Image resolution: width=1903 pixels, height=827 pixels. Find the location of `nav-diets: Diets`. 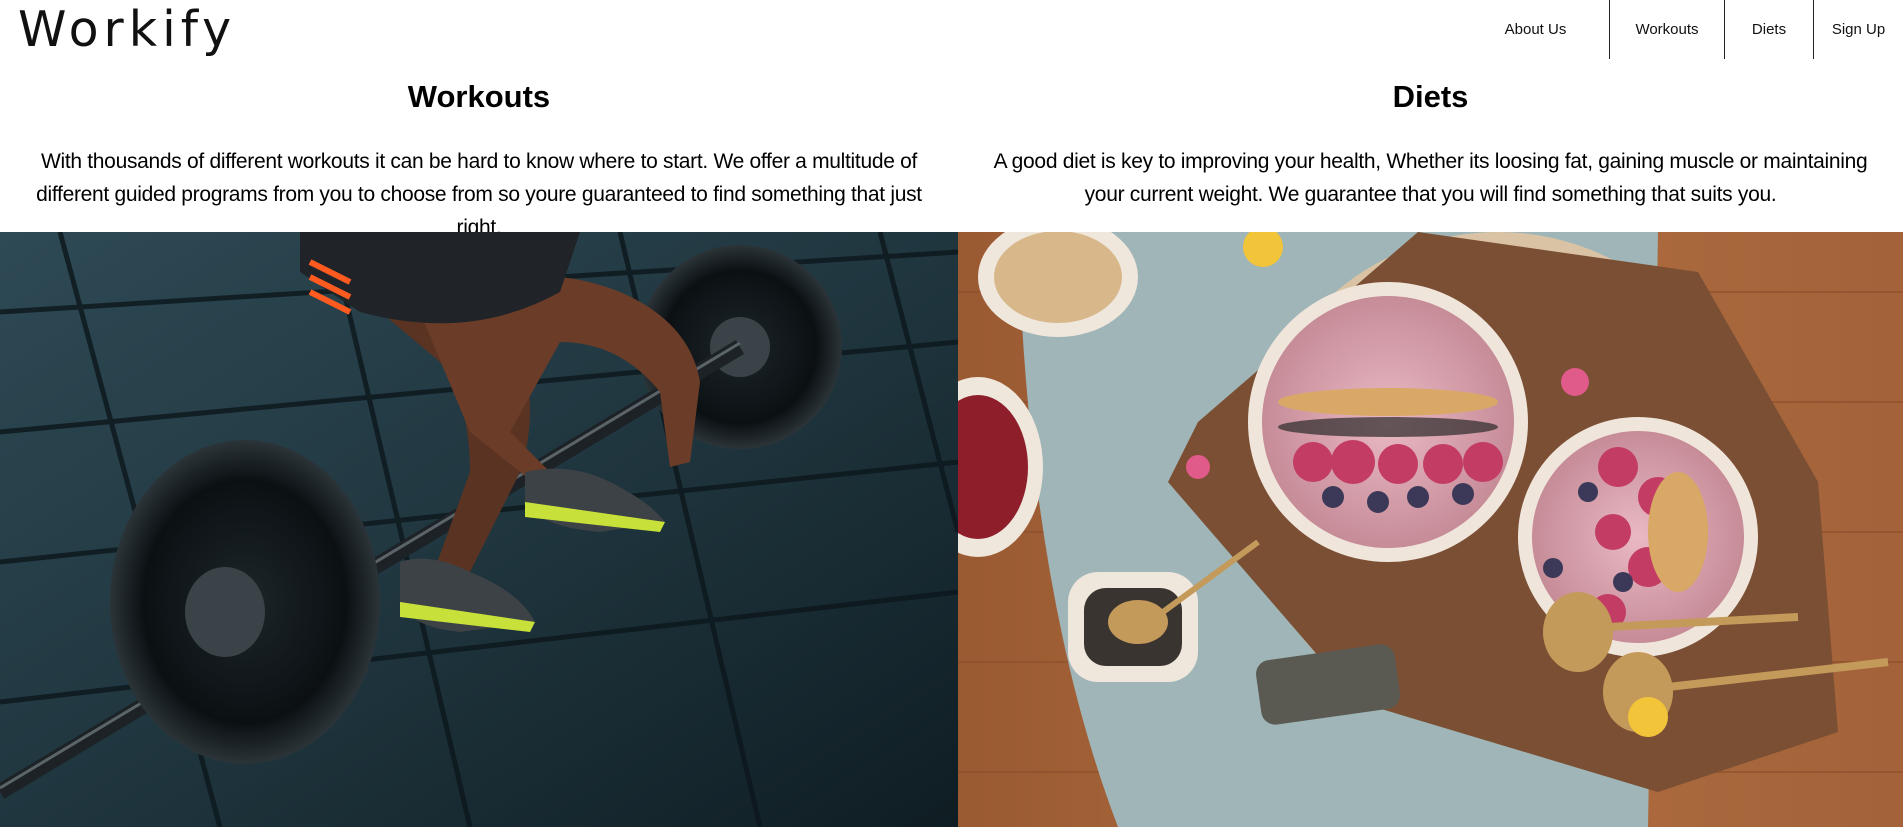

nav-diets: Diets is located at coordinates (1768, 29).